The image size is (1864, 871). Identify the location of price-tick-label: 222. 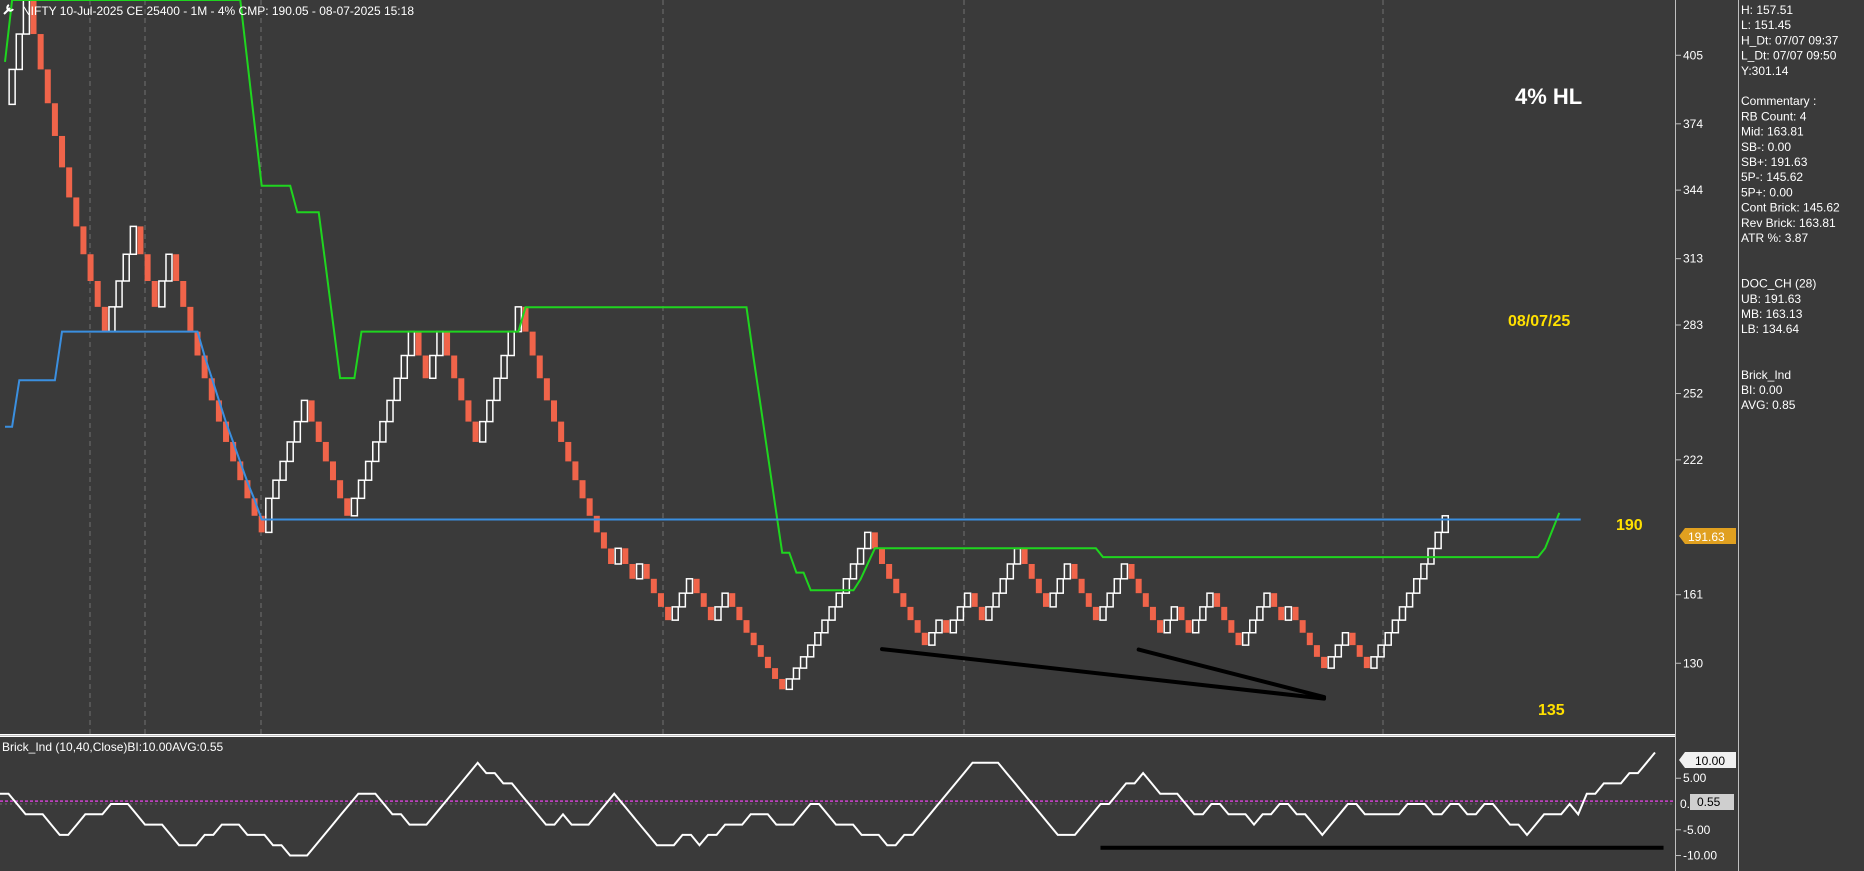
(1693, 460).